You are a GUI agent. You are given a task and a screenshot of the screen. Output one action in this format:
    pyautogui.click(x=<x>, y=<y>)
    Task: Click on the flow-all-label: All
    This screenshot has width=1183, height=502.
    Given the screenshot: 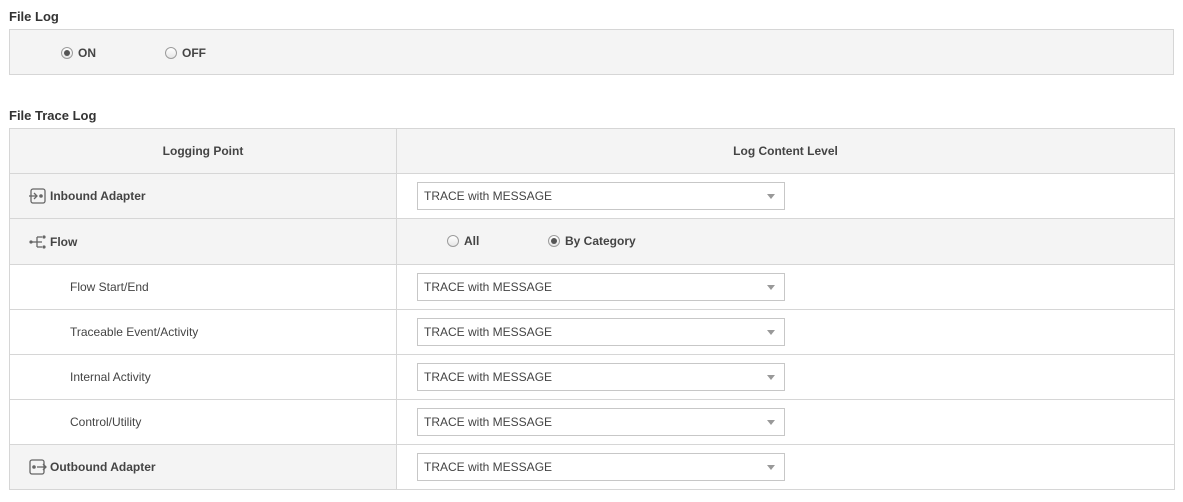 What is the action you would take?
    pyautogui.click(x=472, y=241)
    